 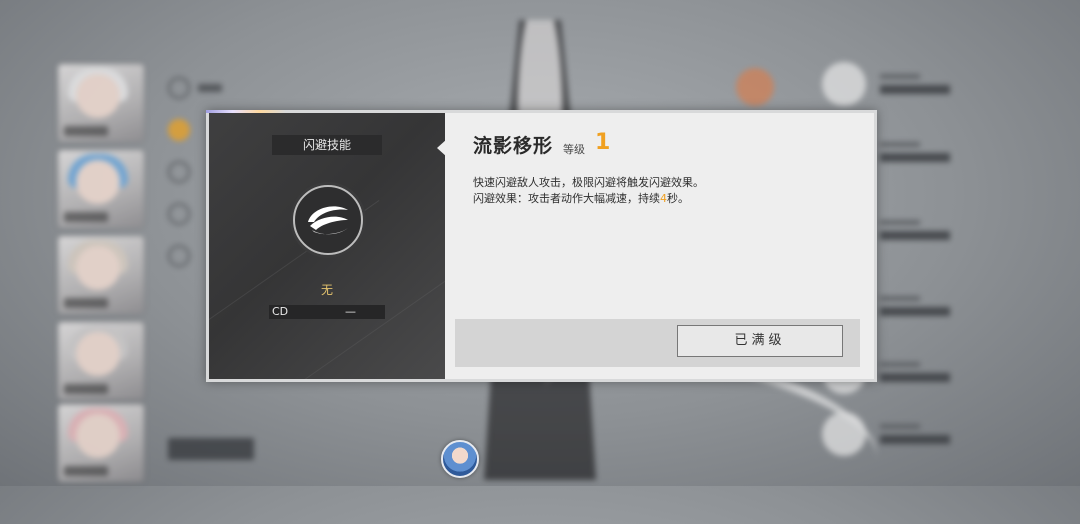 I want to click on description-text: 秒。, so click(x=678, y=198).